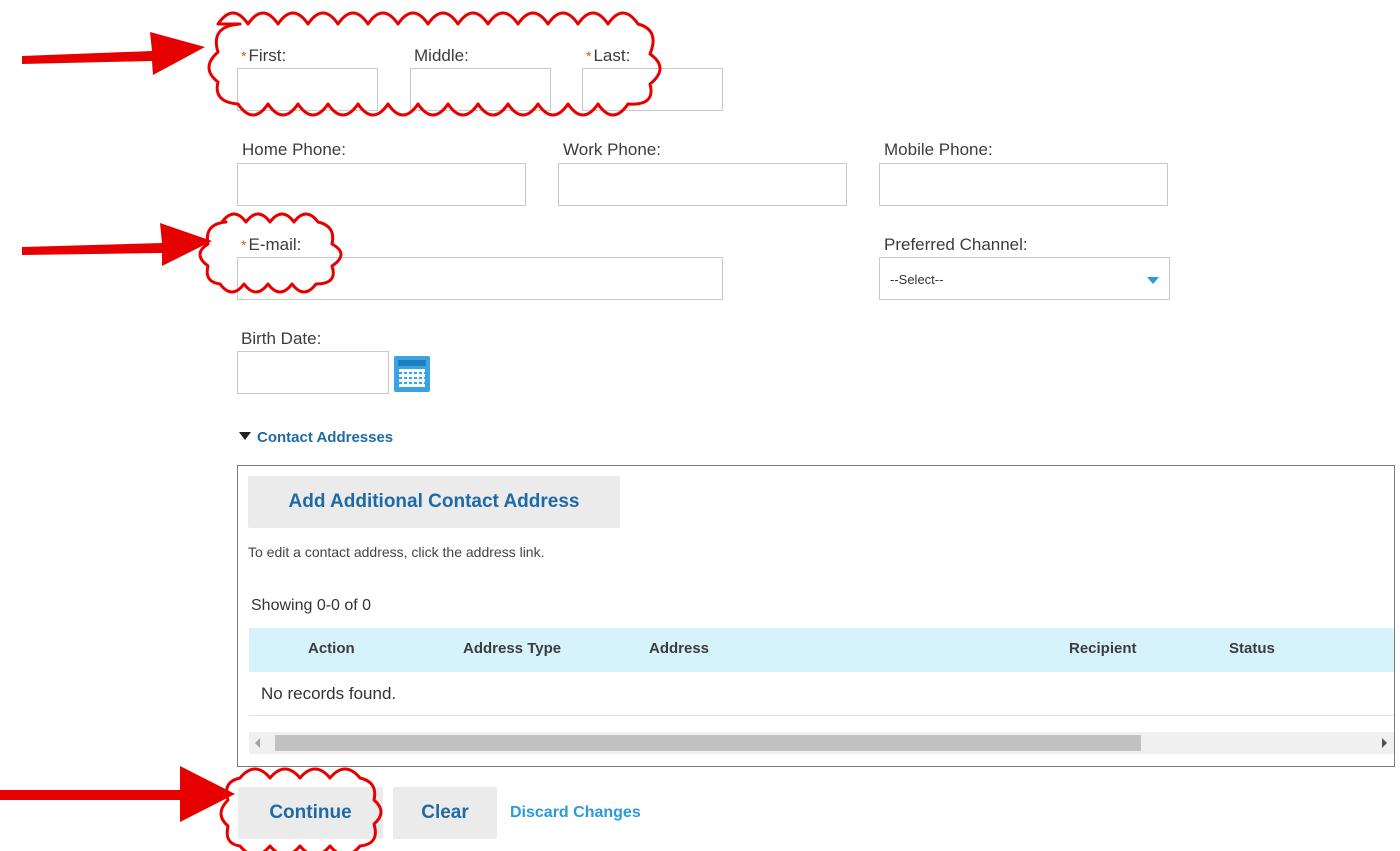 This screenshot has height=851, width=1400. Describe the element at coordinates (679, 648) in the screenshot. I see `column-header-address: Address` at that location.